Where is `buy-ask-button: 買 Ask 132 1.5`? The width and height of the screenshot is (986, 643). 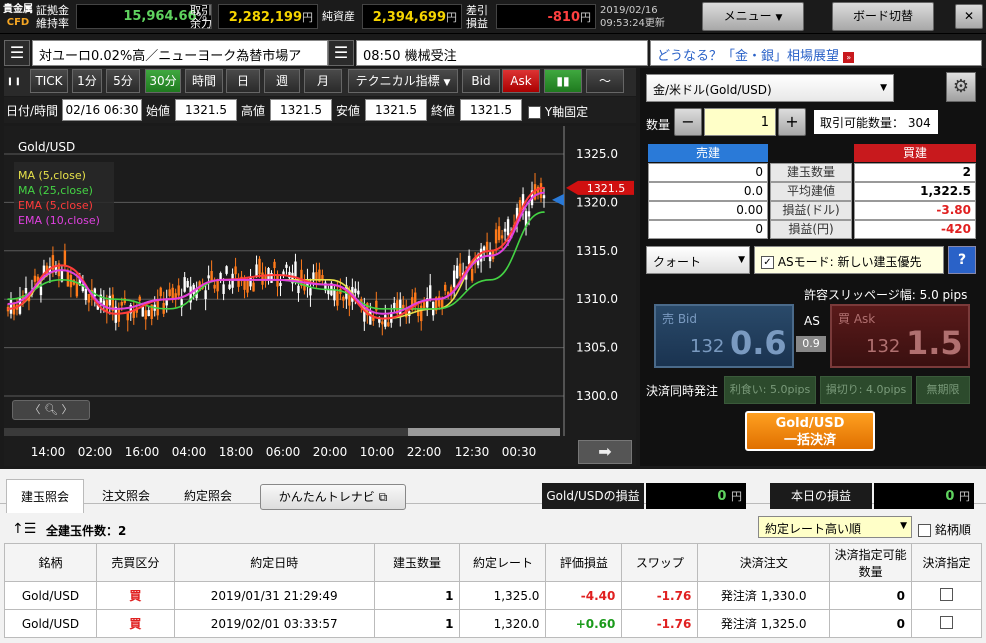
buy-ask-button: 買 Ask 132 1.5 is located at coordinates (900, 336).